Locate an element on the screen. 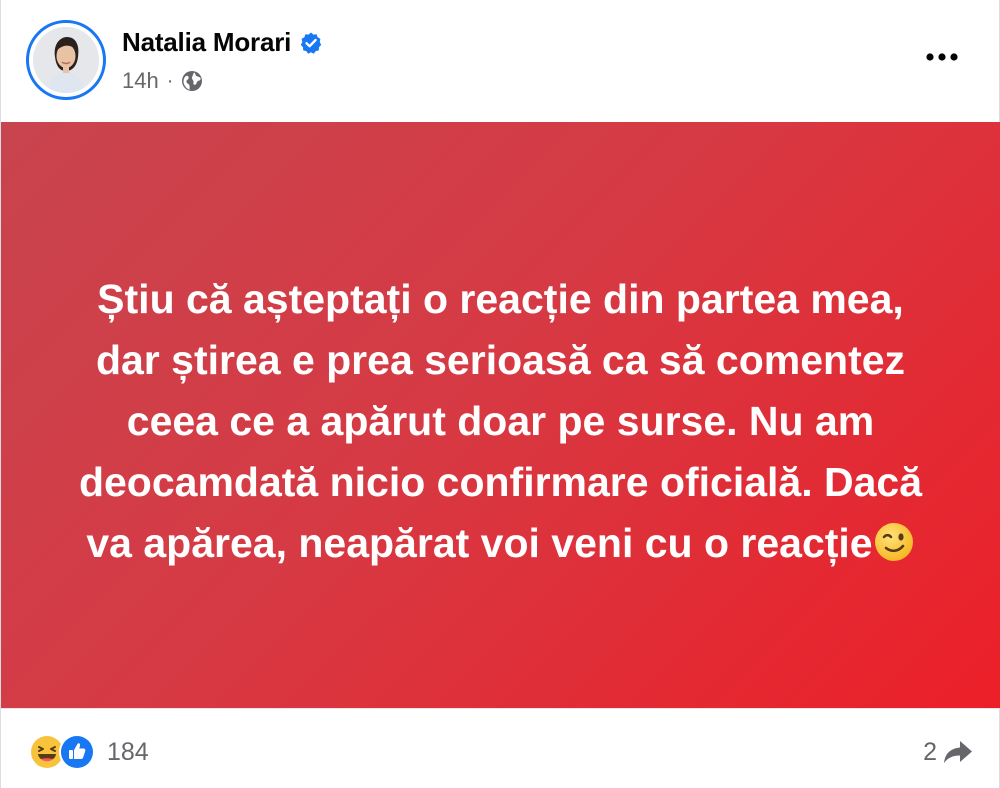 This screenshot has height=788, width=1000. profile-photo-icon is located at coordinates (66, 60).